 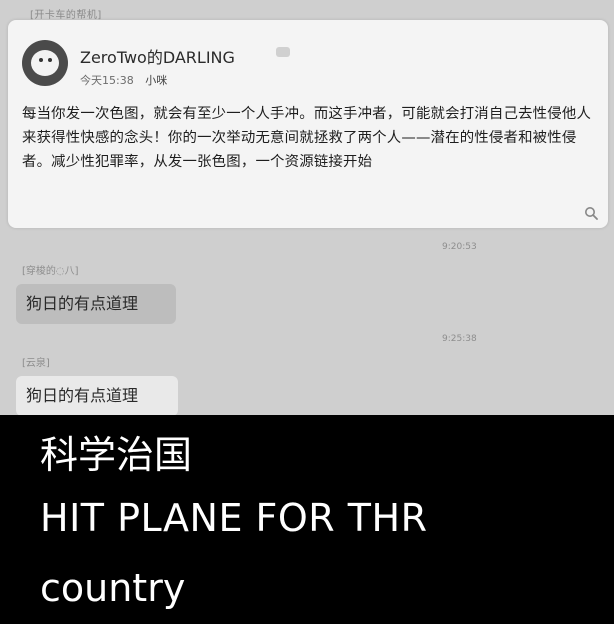 I want to click on caption-line: 科学治国, so click(x=116, y=455).